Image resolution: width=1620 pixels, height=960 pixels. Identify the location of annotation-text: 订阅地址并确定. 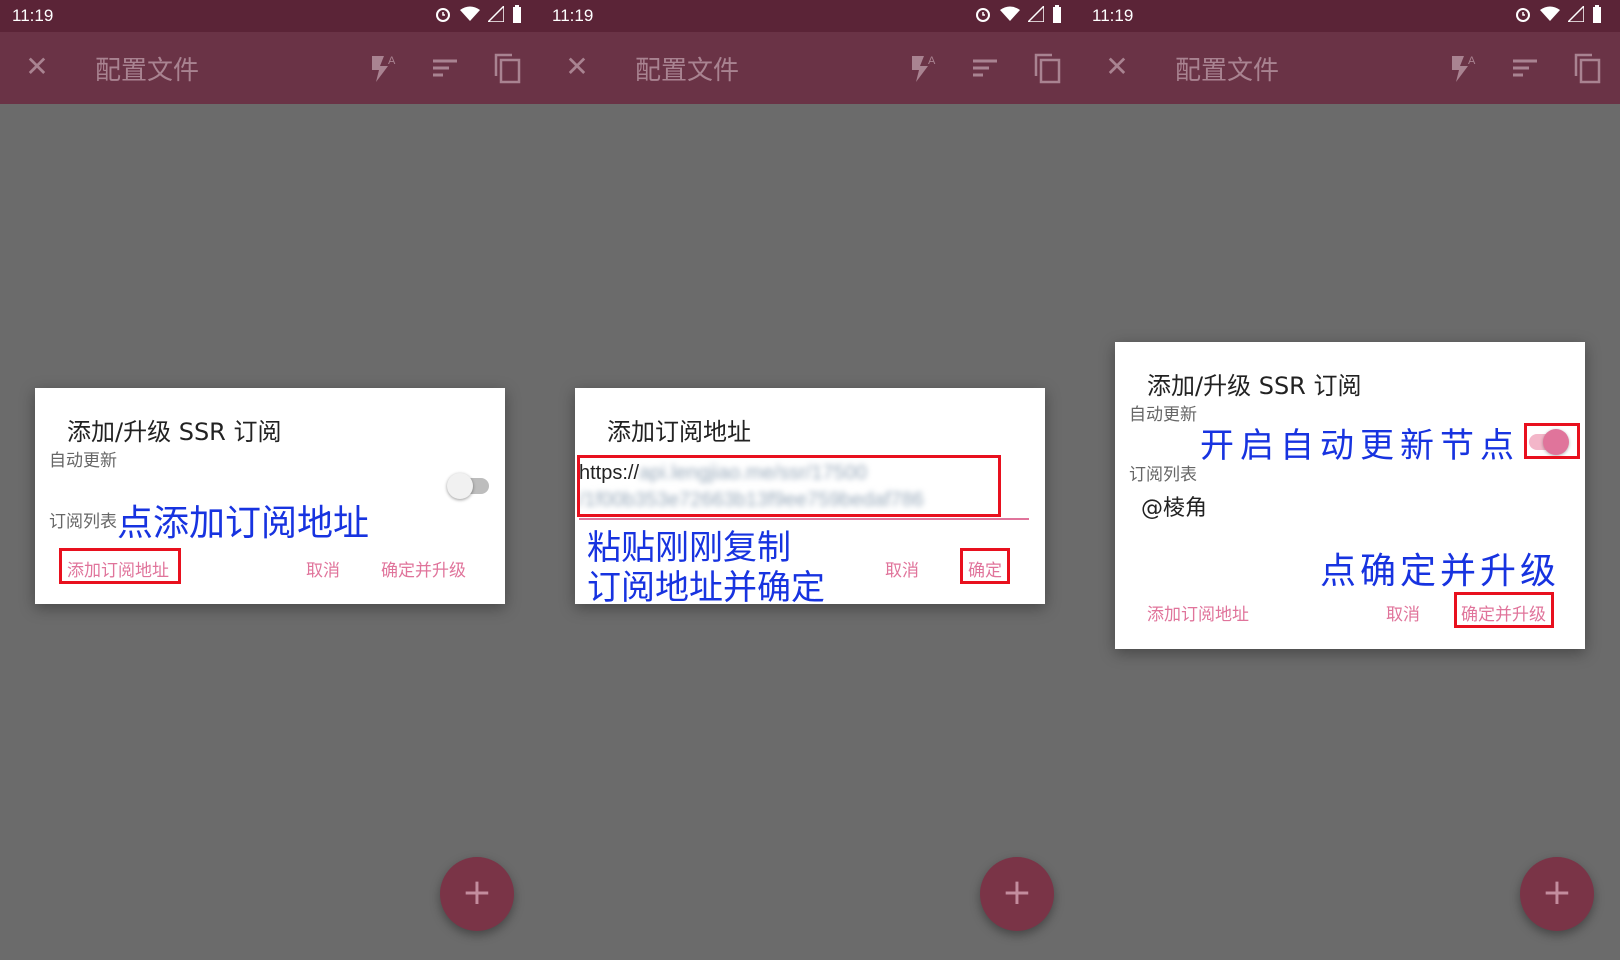
(706, 588).